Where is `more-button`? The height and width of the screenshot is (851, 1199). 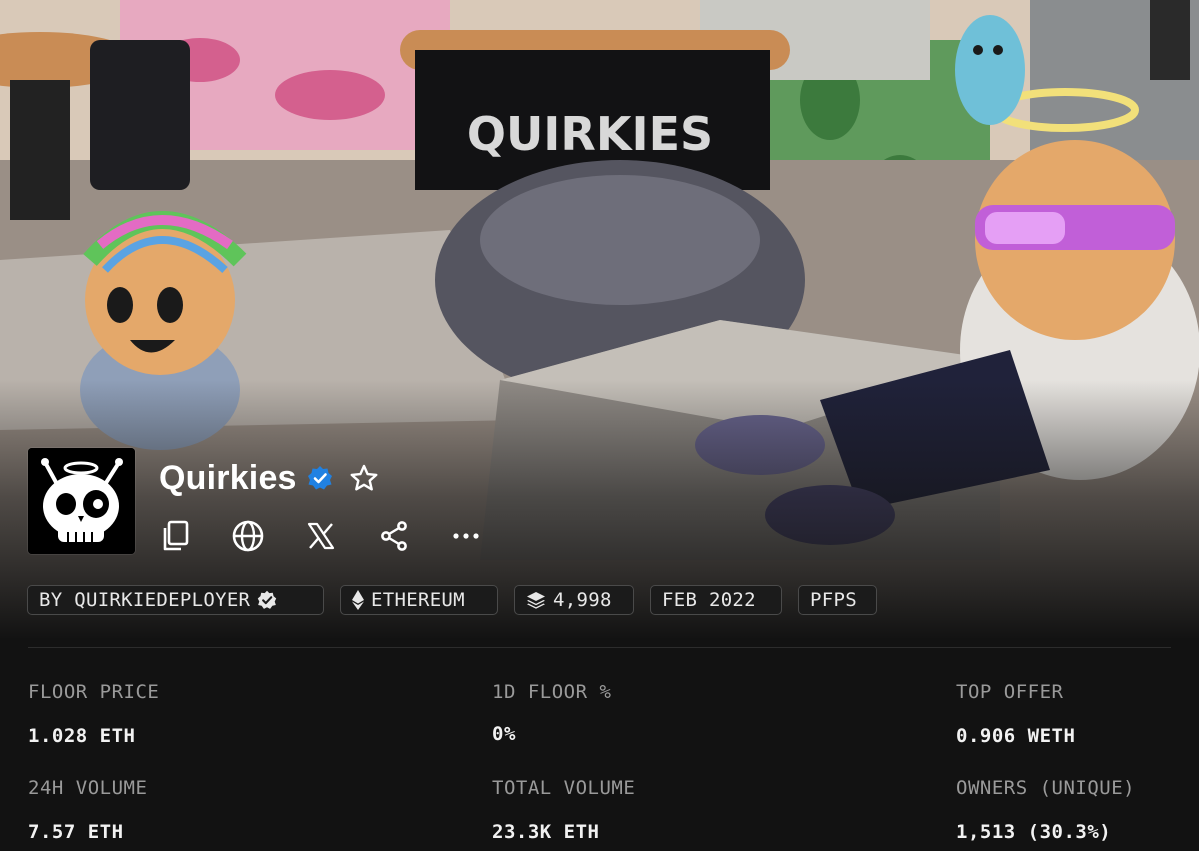 more-button is located at coordinates (466, 536).